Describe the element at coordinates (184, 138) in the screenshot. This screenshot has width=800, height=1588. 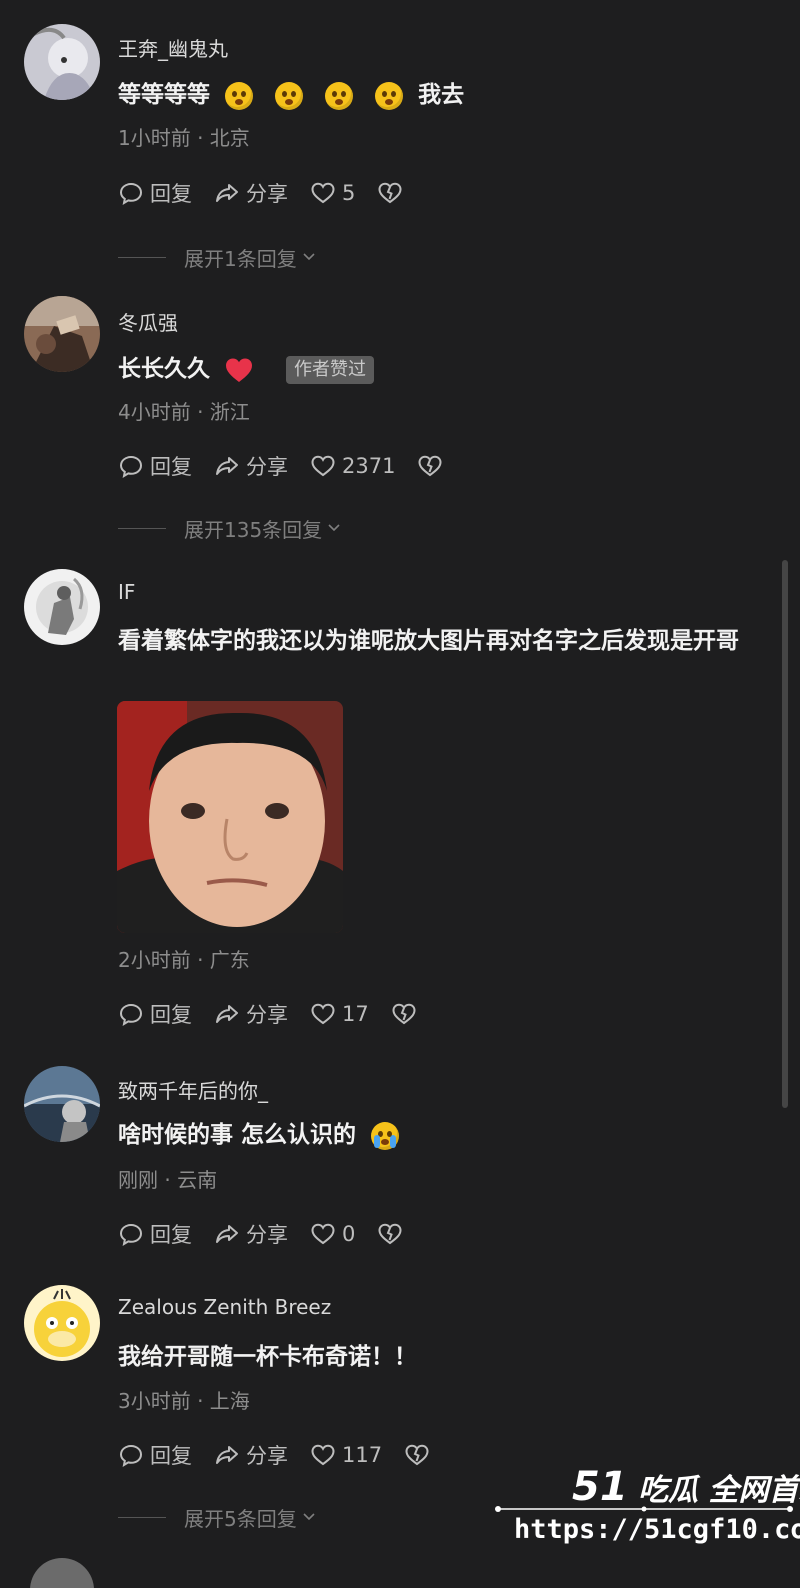
I see `comment-meta: 1小时前 · 北京` at that location.